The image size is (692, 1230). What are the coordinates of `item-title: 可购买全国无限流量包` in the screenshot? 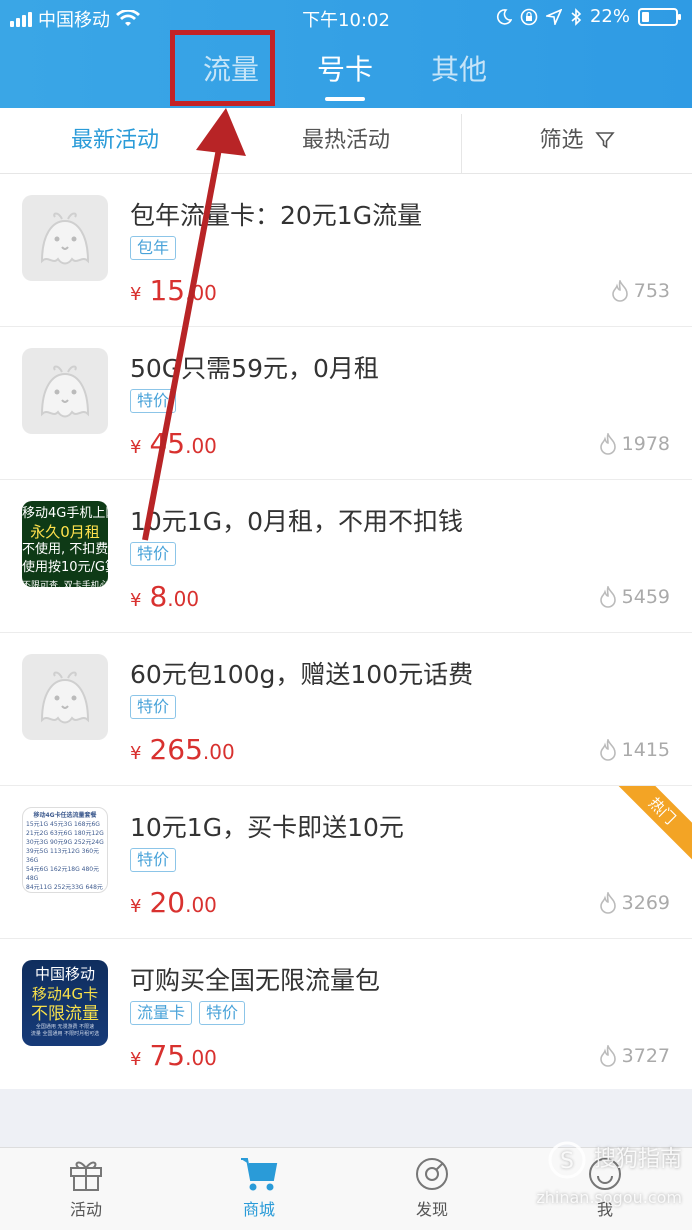 It's located at (255, 980).